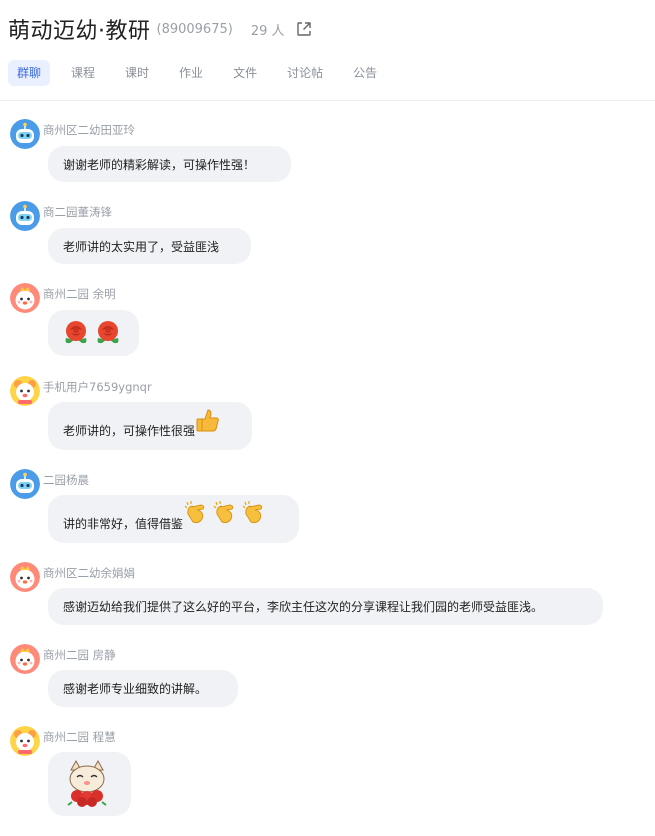 This screenshot has height=836, width=655. I want to click on tab-group-chat: 群聊, so click(29, 73).